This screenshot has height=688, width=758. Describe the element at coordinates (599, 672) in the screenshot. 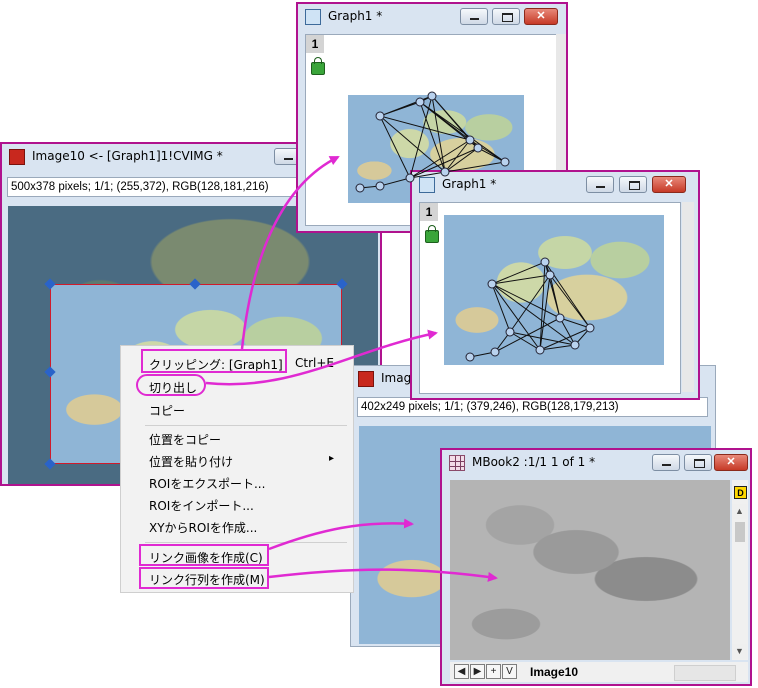

I see `mbook2-bottom-bar: ◀ ▶ + V Image10` at that location.